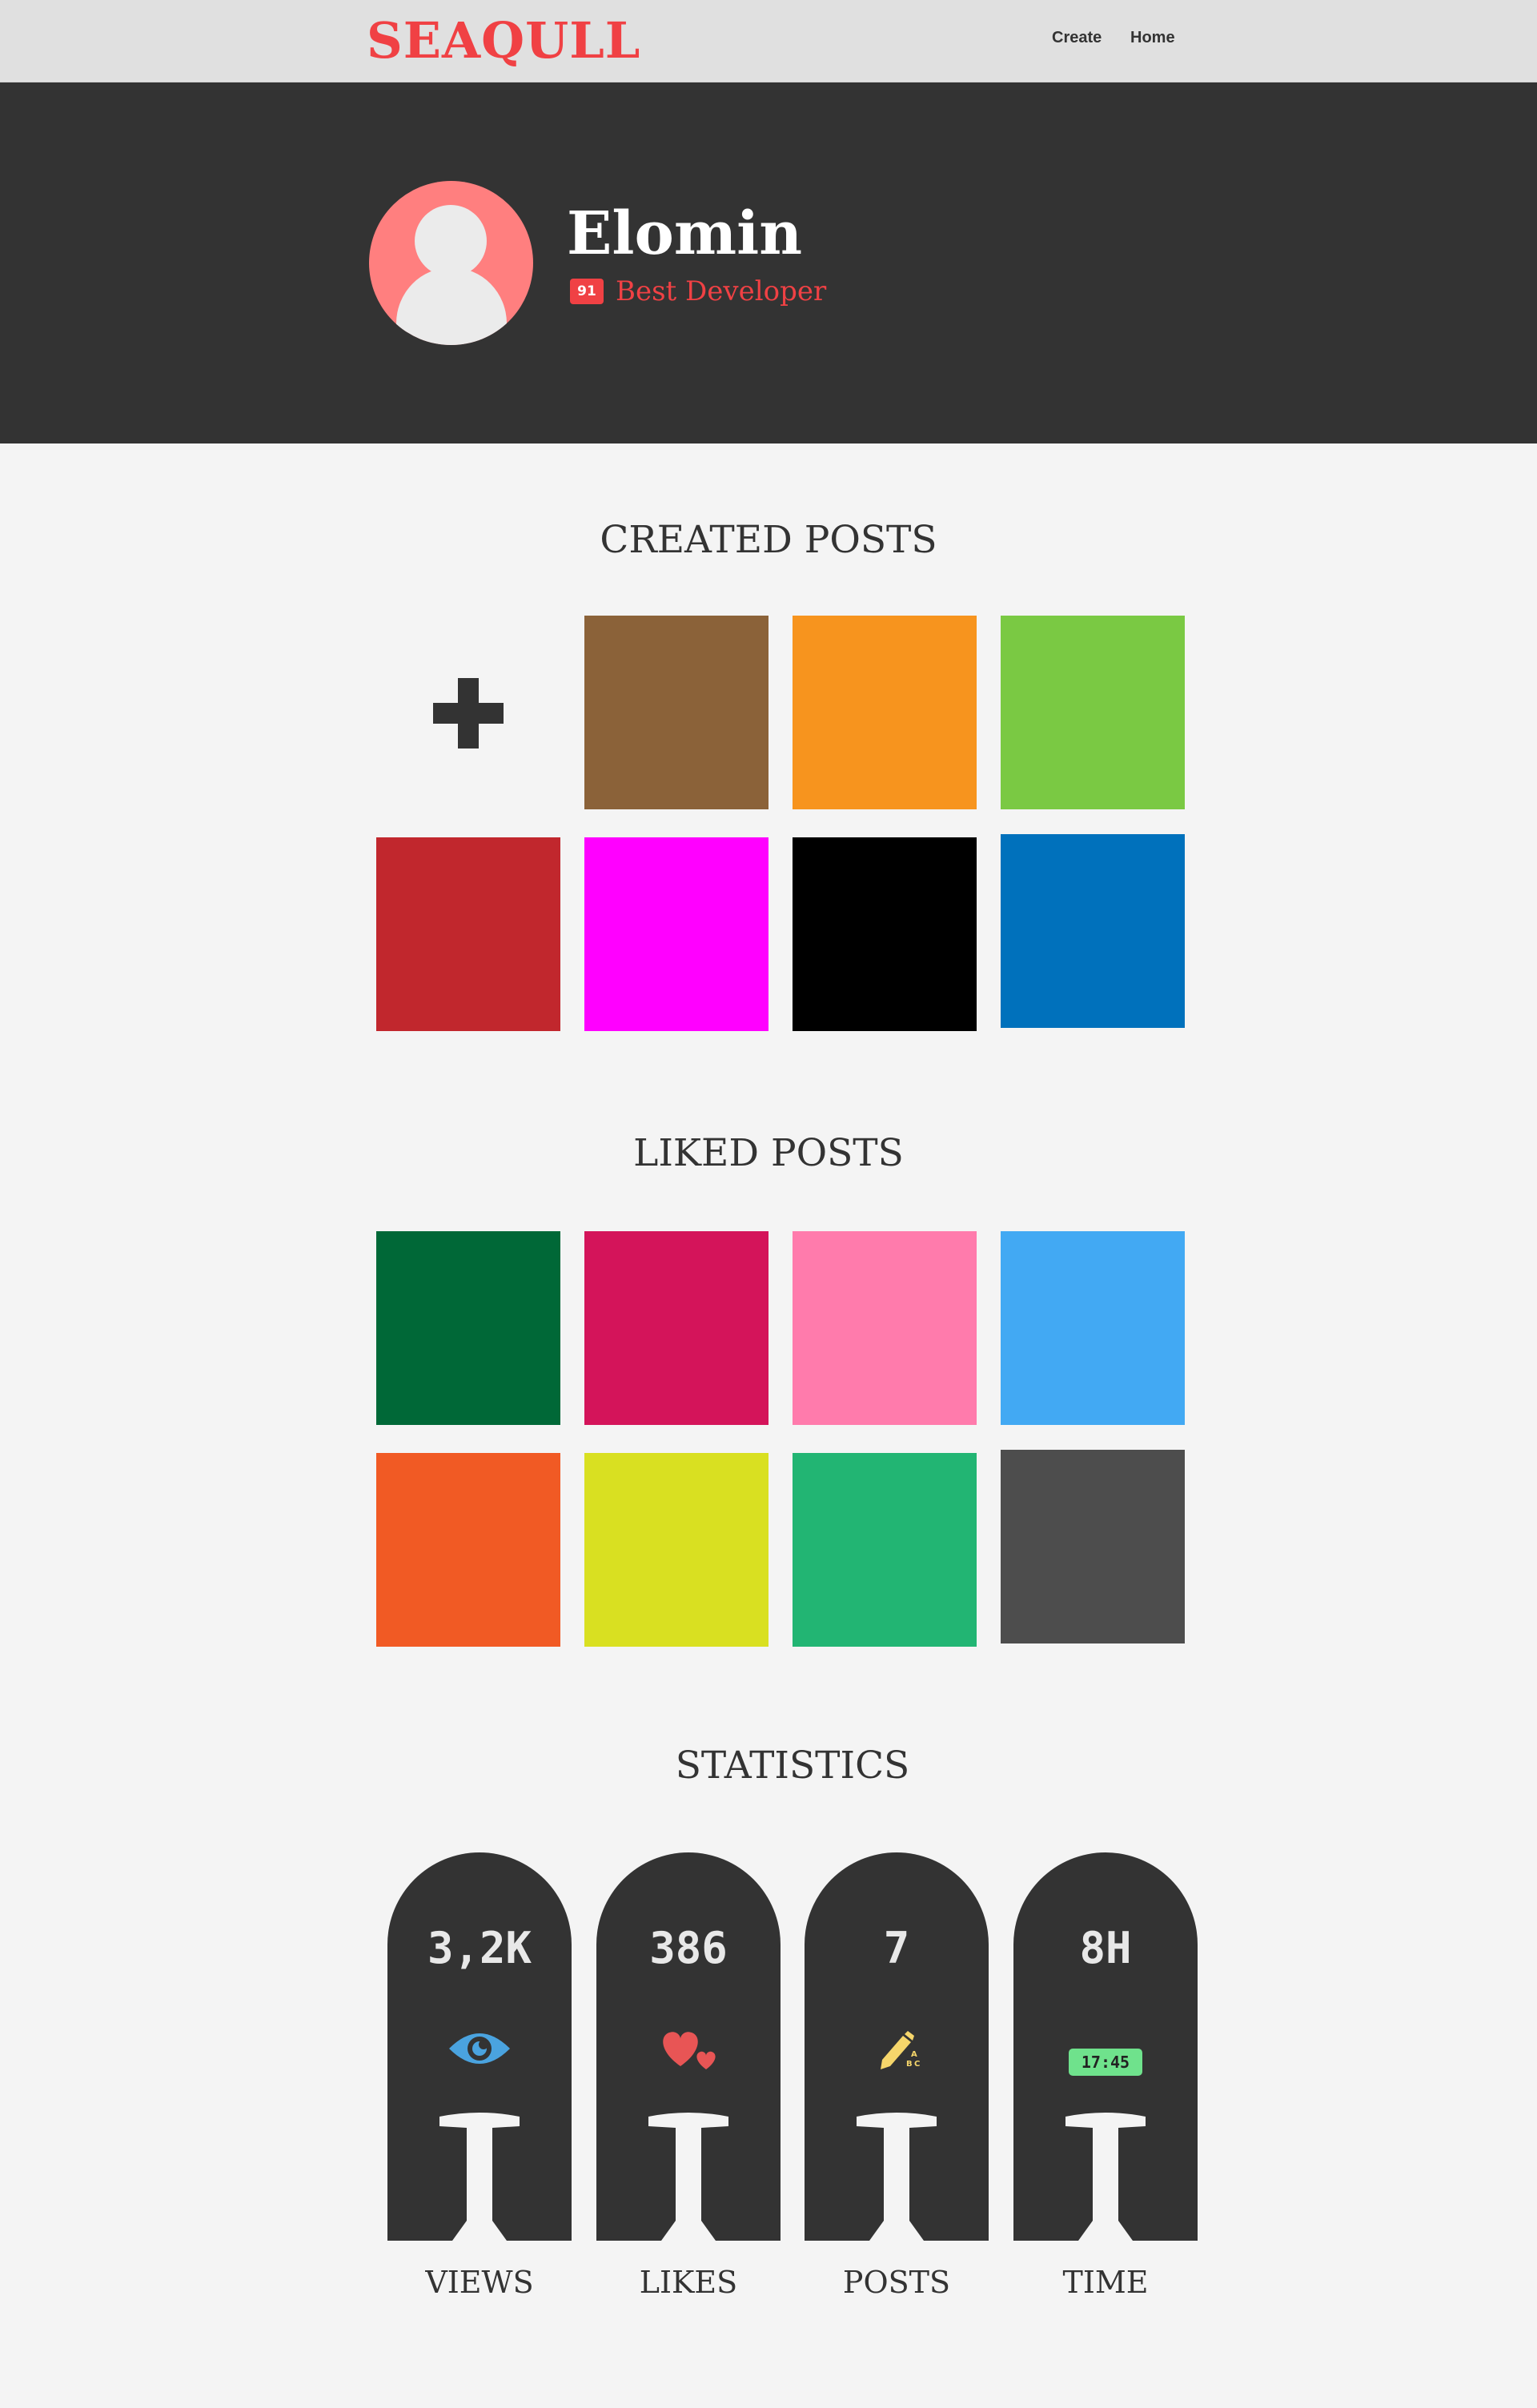 The image size is (1537, 2408). I want to click on stat-value-posts: 7, so click(897, 1948).